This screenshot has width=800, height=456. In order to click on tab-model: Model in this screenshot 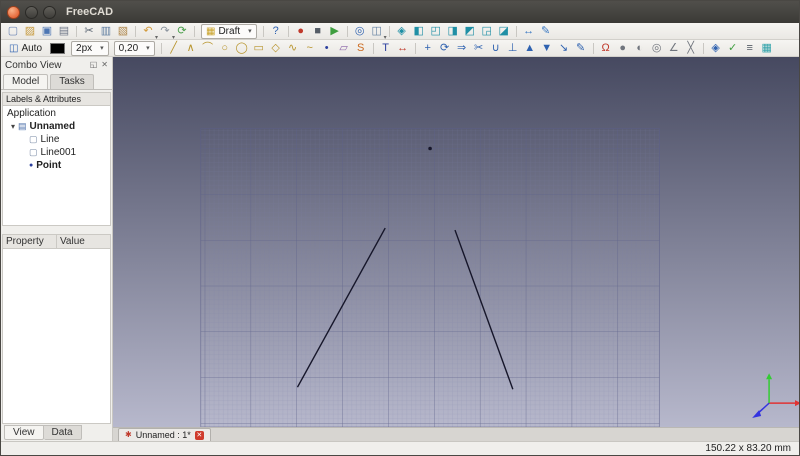, I will do `click(26, 81)`.